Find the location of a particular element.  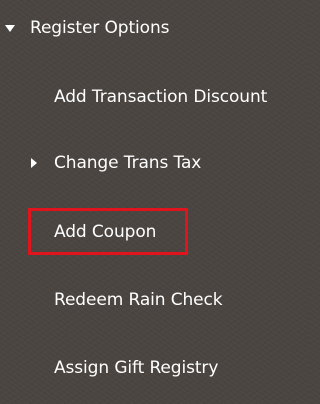

menu-item-assign-gift-registry: Assign Gift Registry is located at coordinates (154, 368).